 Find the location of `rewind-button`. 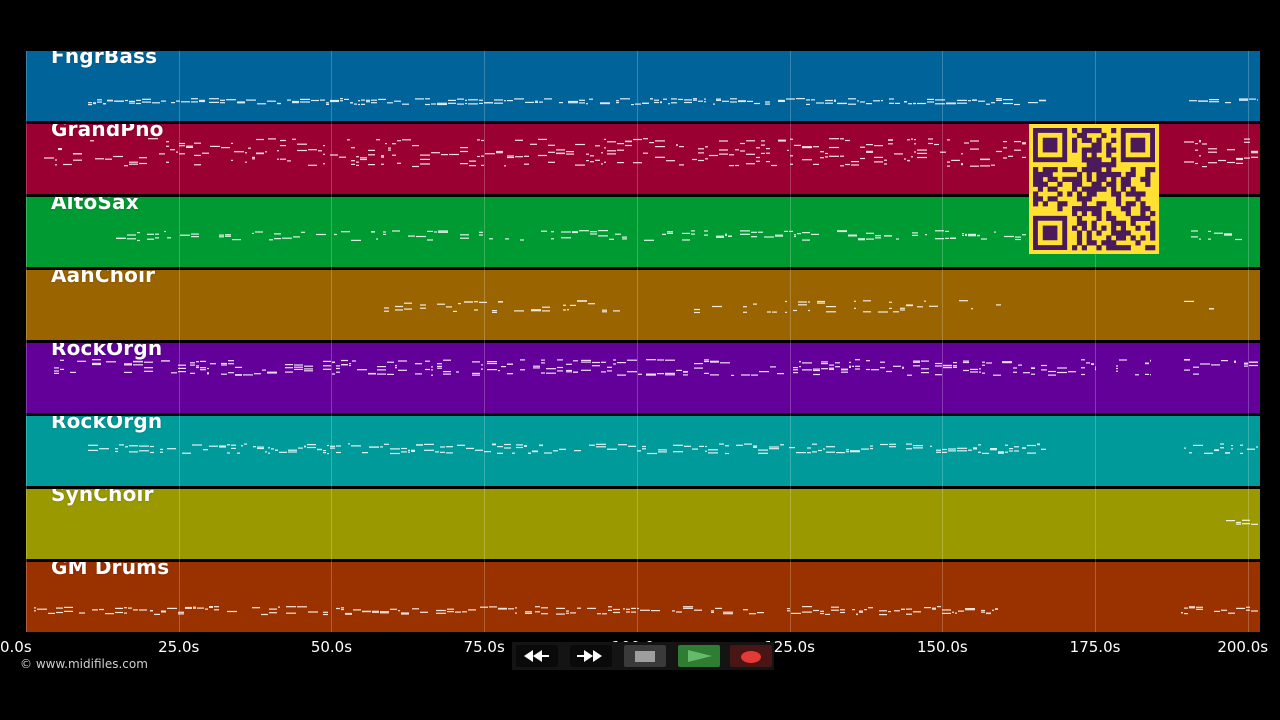

rewind-button is located at coordinates (537, 656).